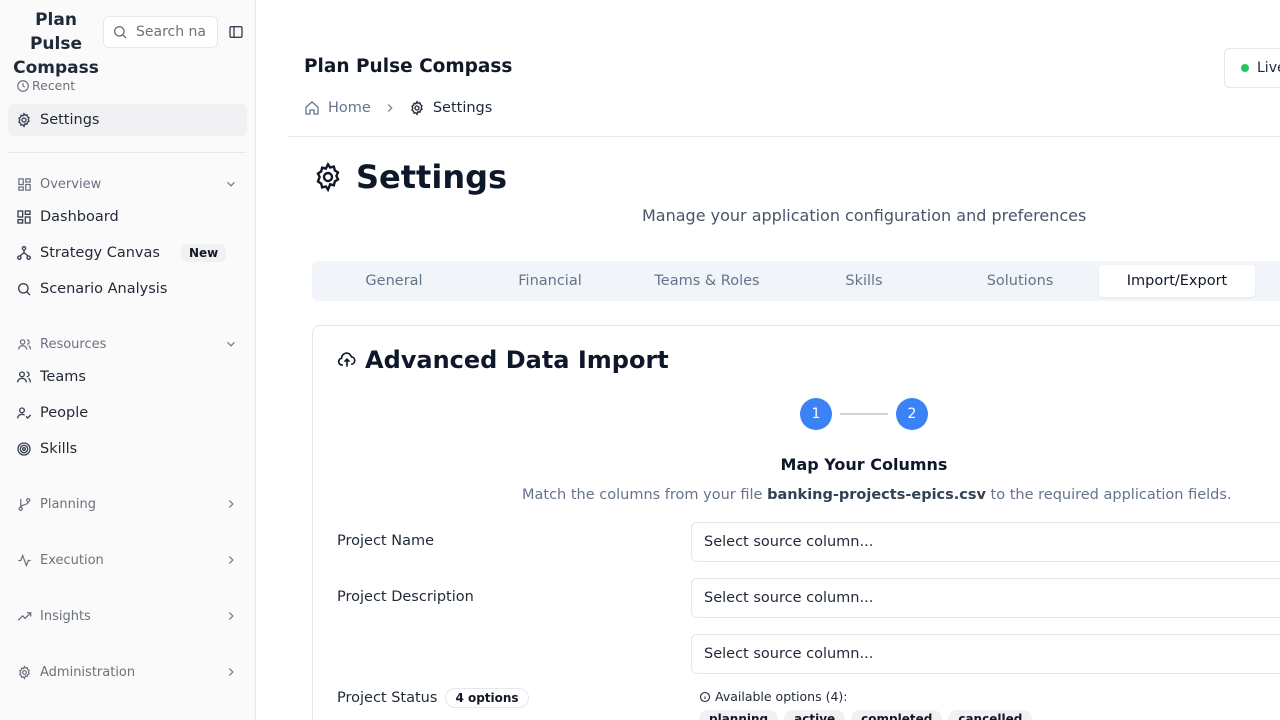  I want to click on option-chip: cancelled, so click(990, 715).